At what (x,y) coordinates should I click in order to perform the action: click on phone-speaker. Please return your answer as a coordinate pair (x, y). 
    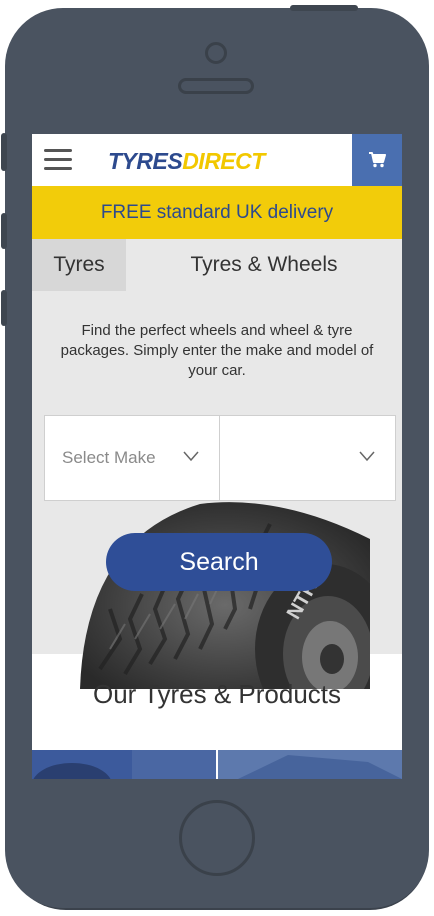
    Looking at the image, I should click on (216, 86).